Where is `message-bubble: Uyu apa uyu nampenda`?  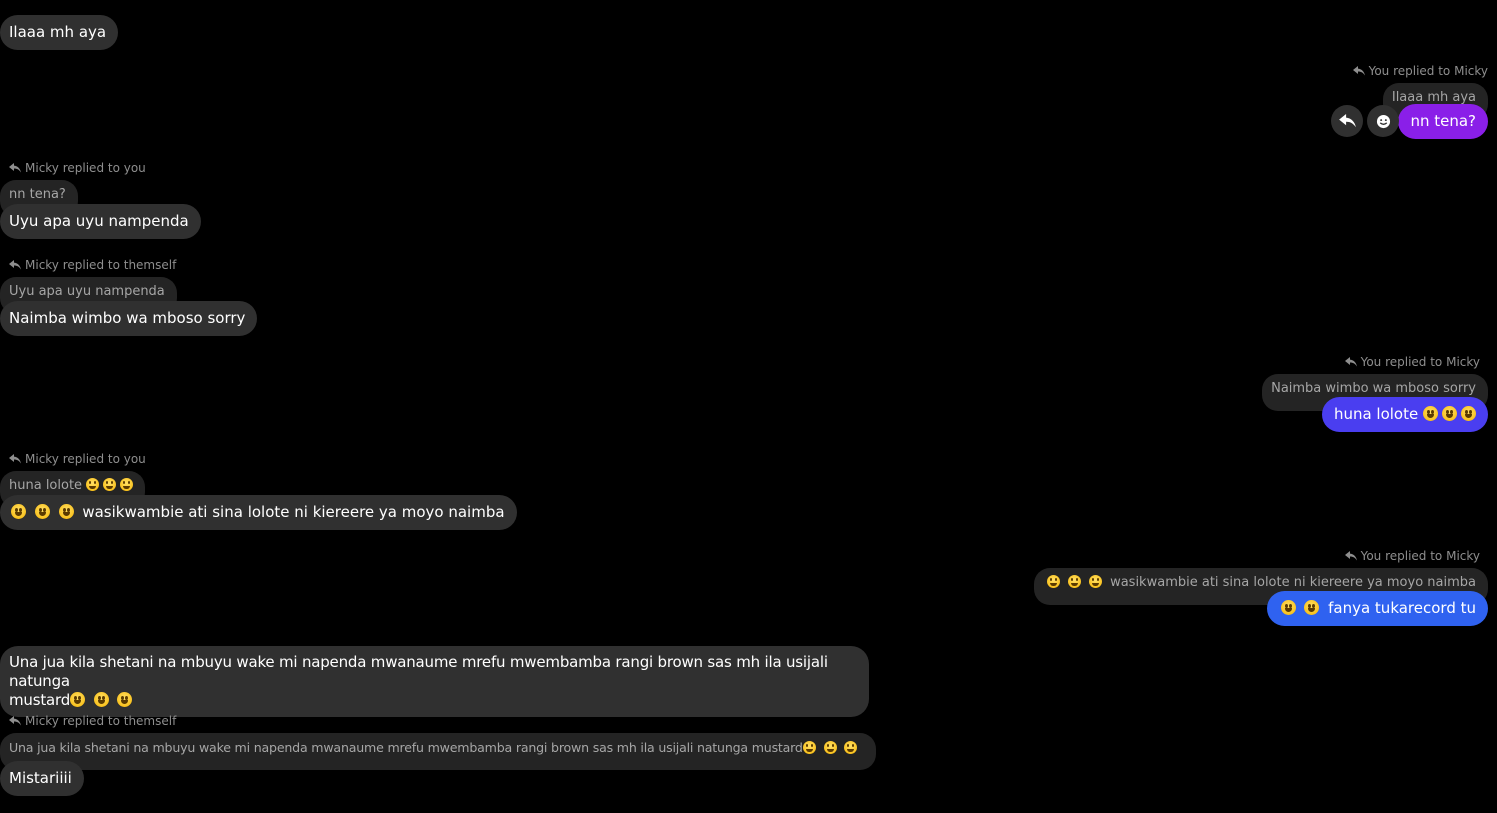 message-bubble: Uyu apa uyu nampenda is located at coordinates (100, 221).